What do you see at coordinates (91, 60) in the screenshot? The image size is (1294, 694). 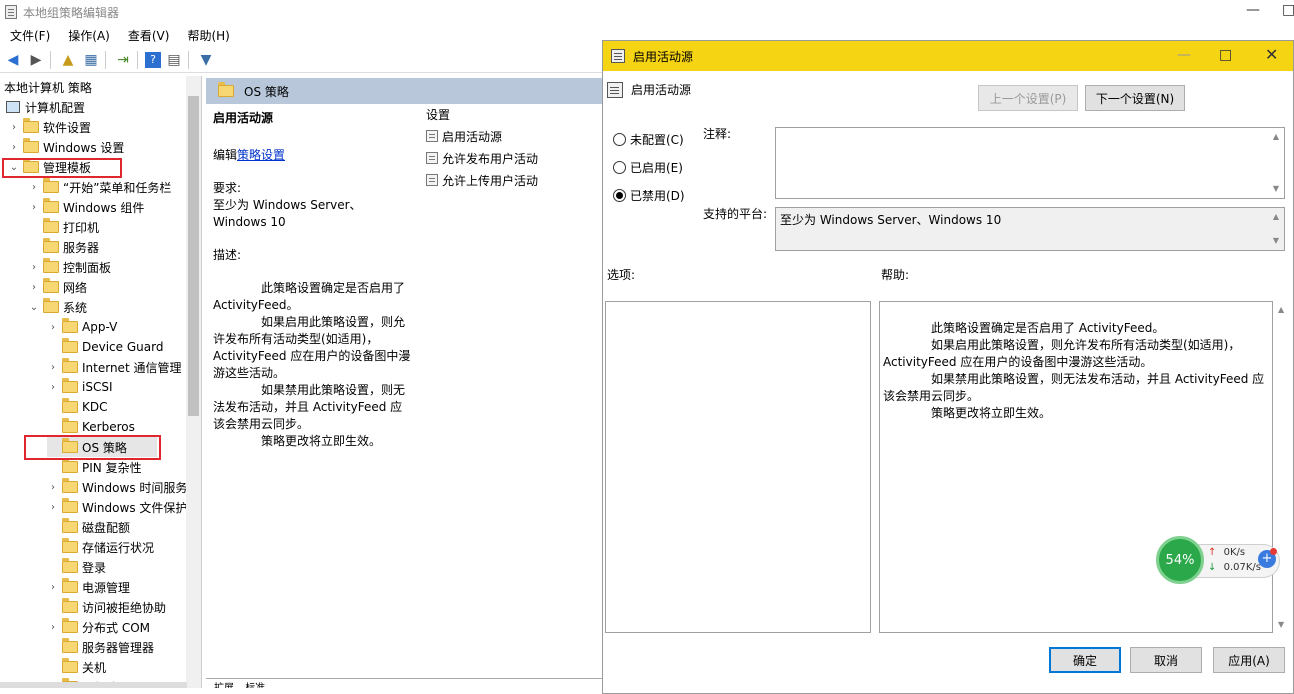 I see `show-hide-tree-icon: ▦` at bounding box center [91, 60].